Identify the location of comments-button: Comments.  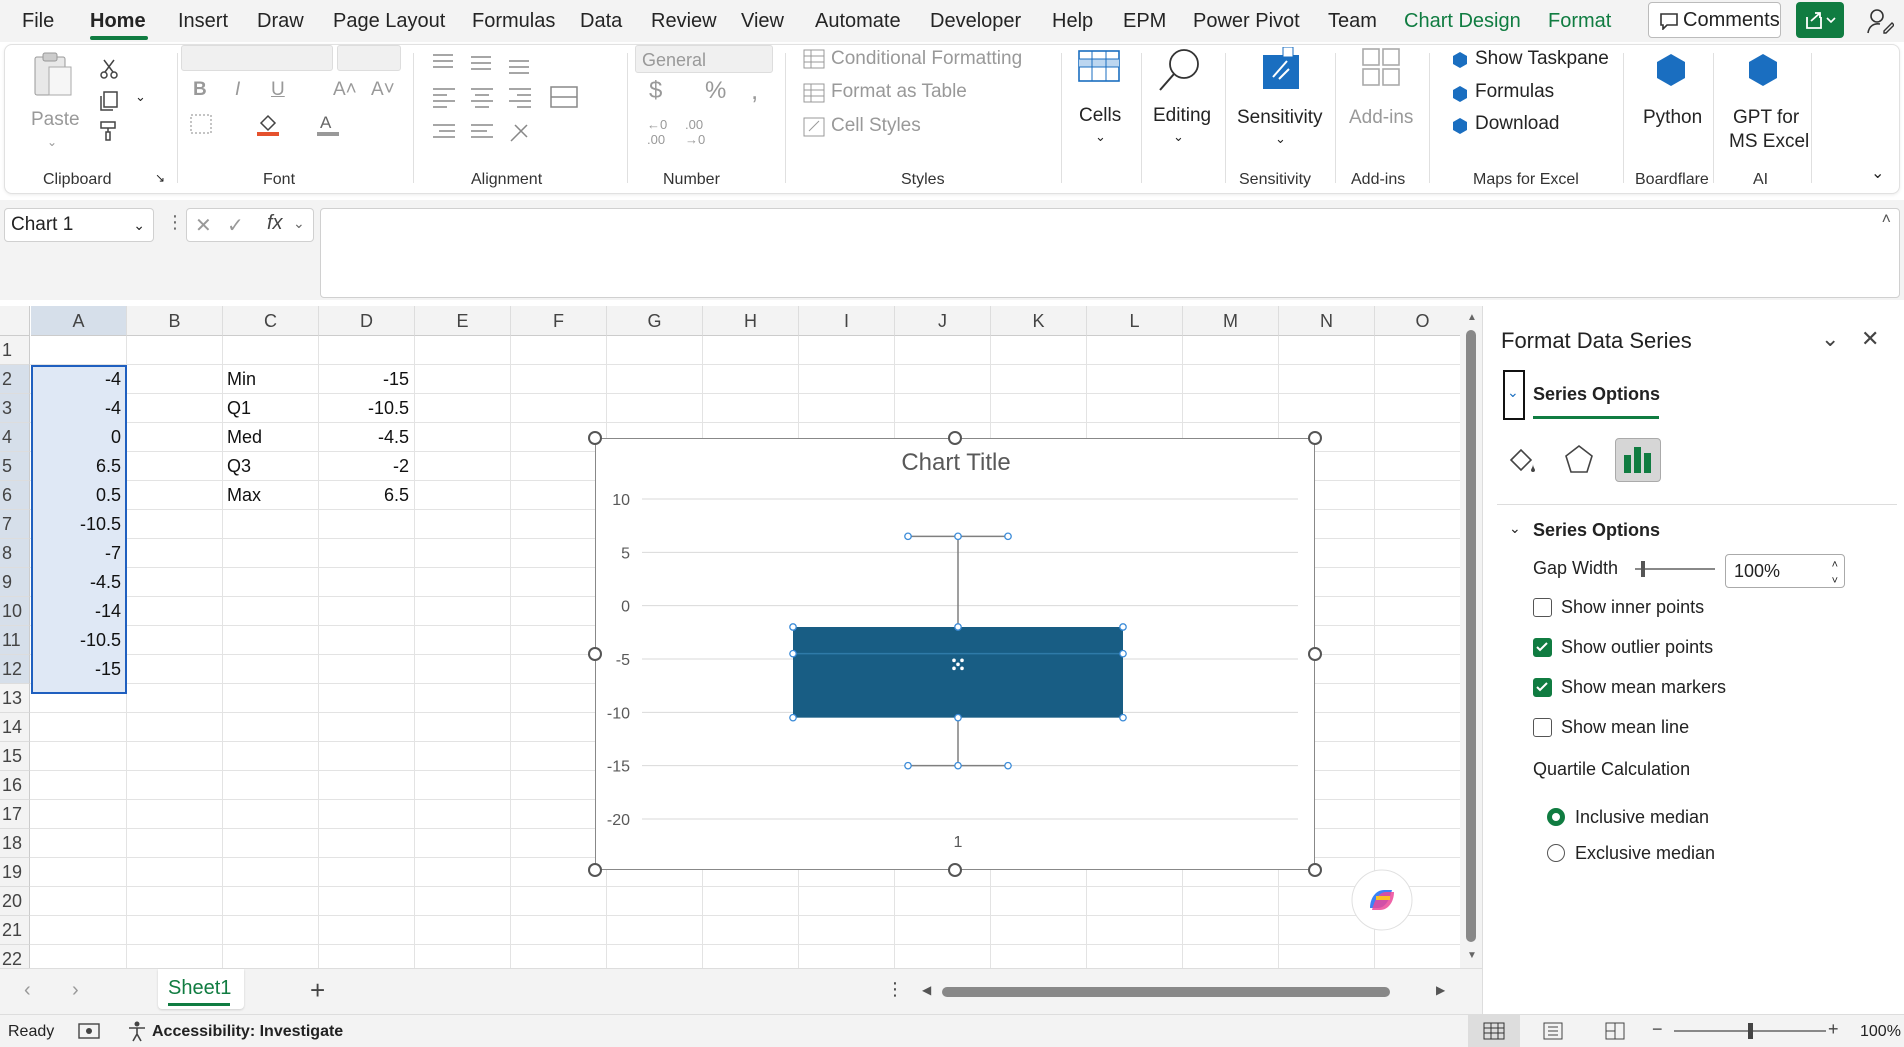
(1714, 20).